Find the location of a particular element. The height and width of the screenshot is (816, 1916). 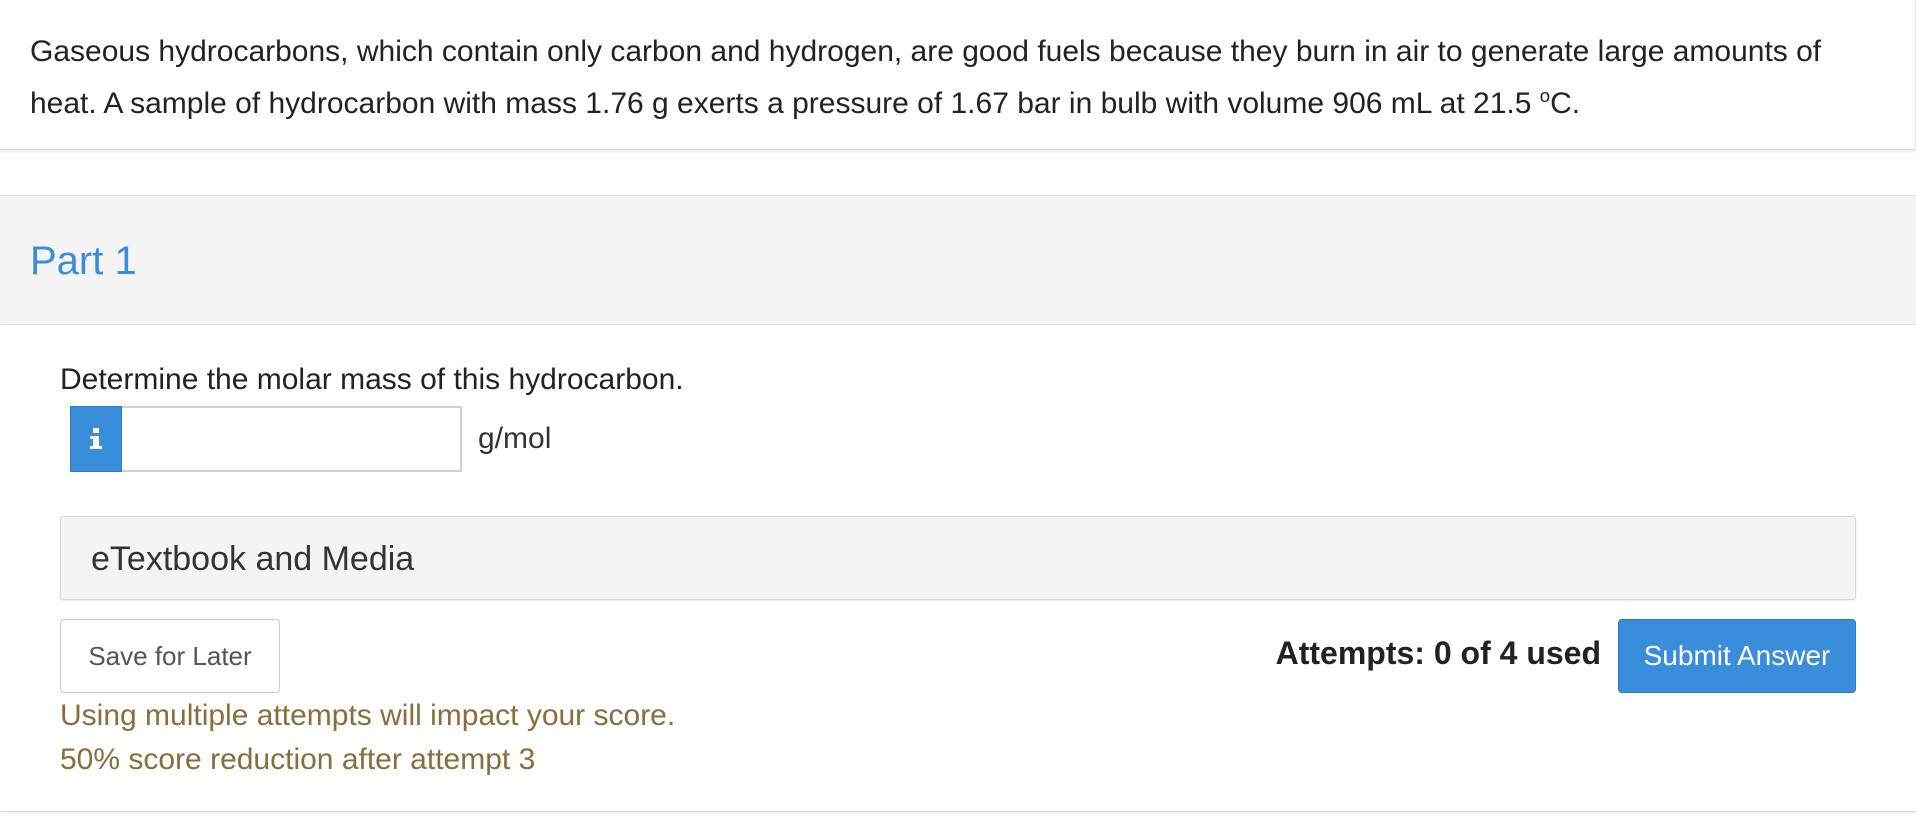

submit-answer-button: Submit Answer is located at coordinates (1737, 656).